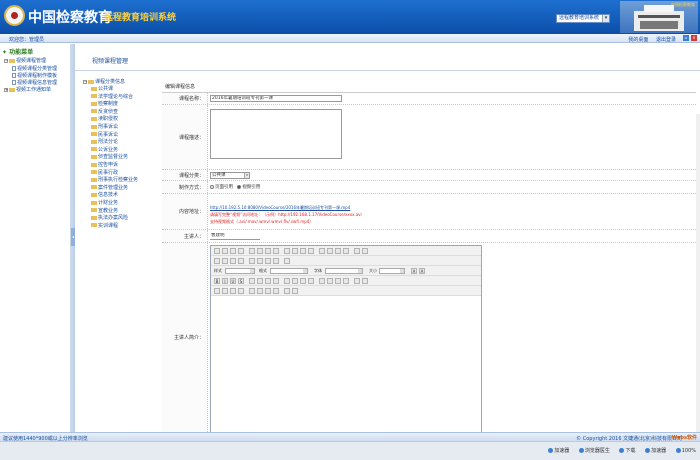 The width and height of the screenshot is (700, 460). I want to click on accelerator-item: 加速器, so click(558, 451).